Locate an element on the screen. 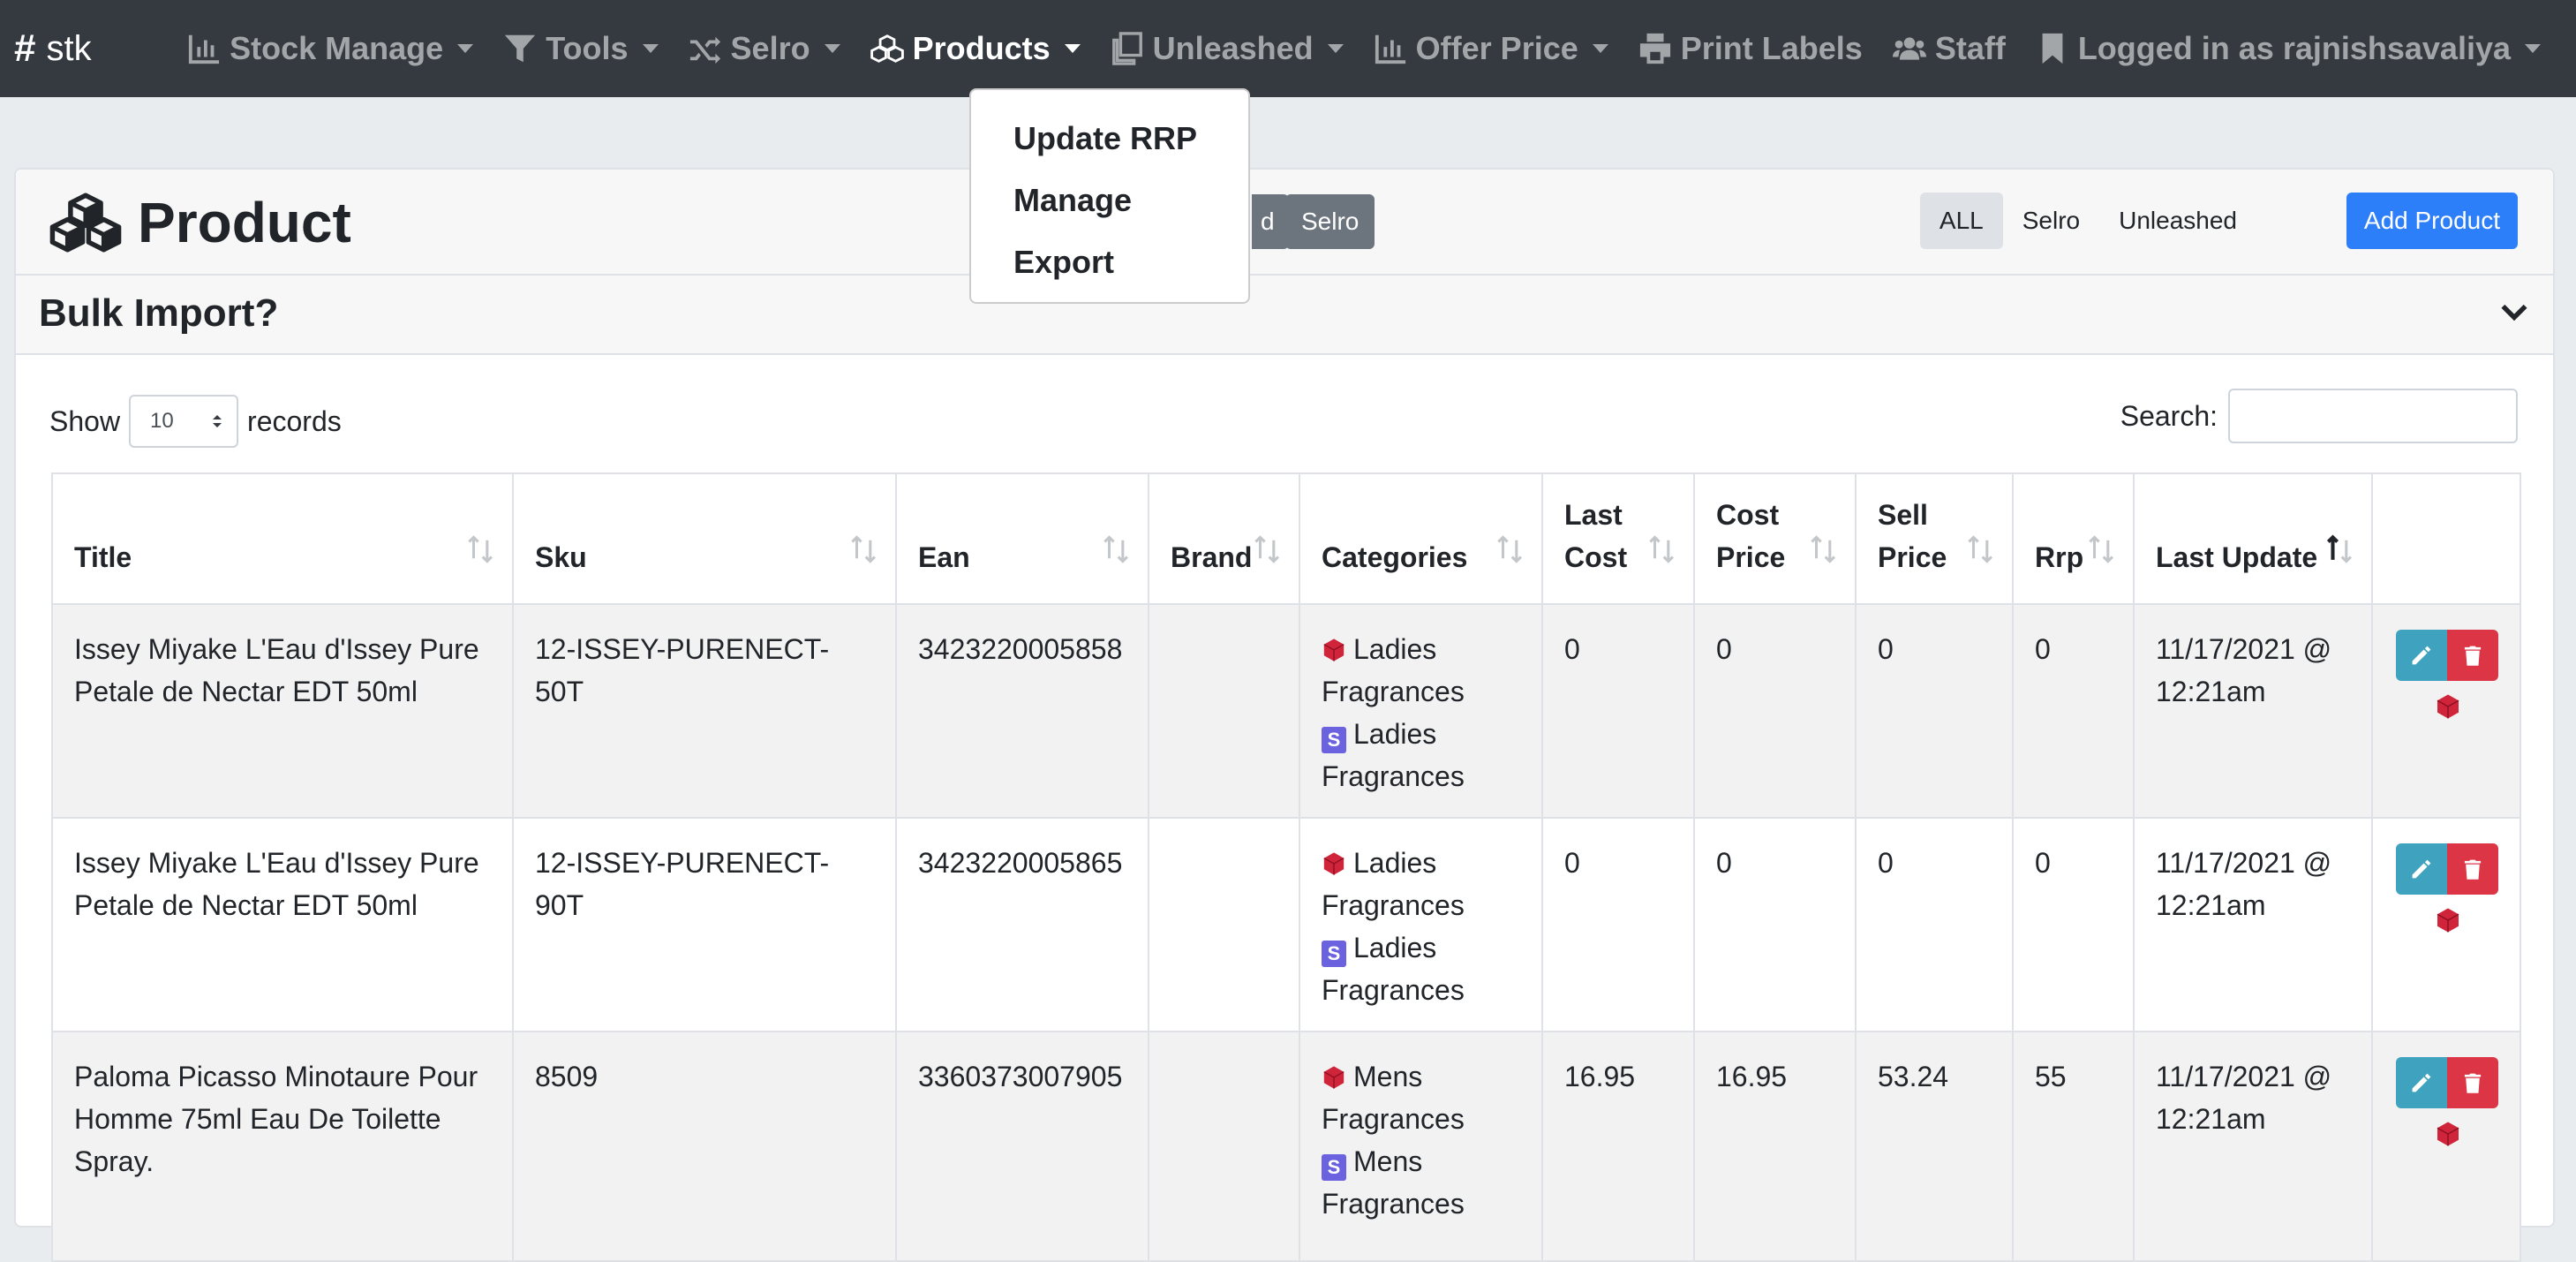 Image resolution: width=2576 pixels, height=1262 pixels. col-last-update-label: Last Update is located at coordinates (2237, 557).